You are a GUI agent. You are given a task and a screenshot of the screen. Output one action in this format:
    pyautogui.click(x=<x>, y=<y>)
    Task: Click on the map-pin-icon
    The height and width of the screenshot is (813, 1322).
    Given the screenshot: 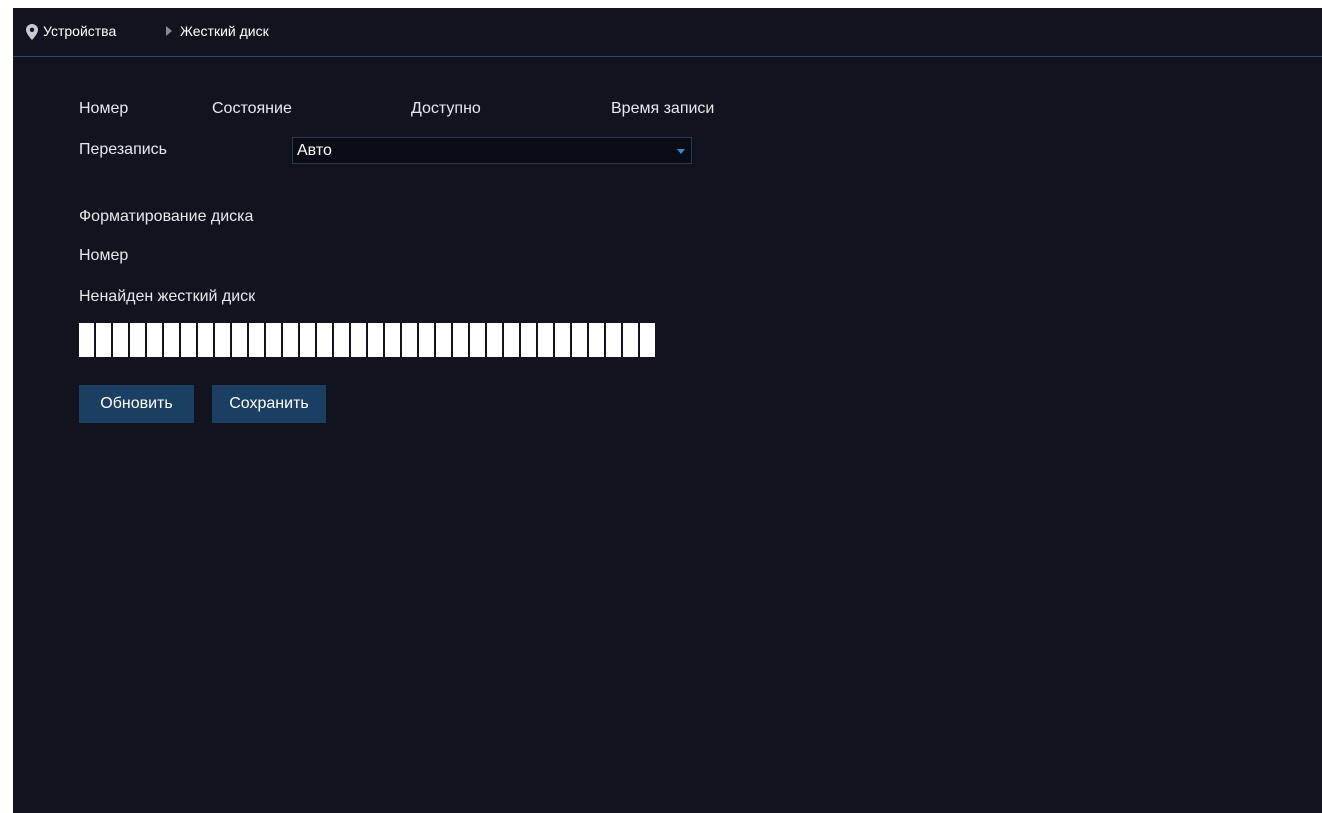 What is the action you would take?
    pyautogui.click(x=32, y=32)
    